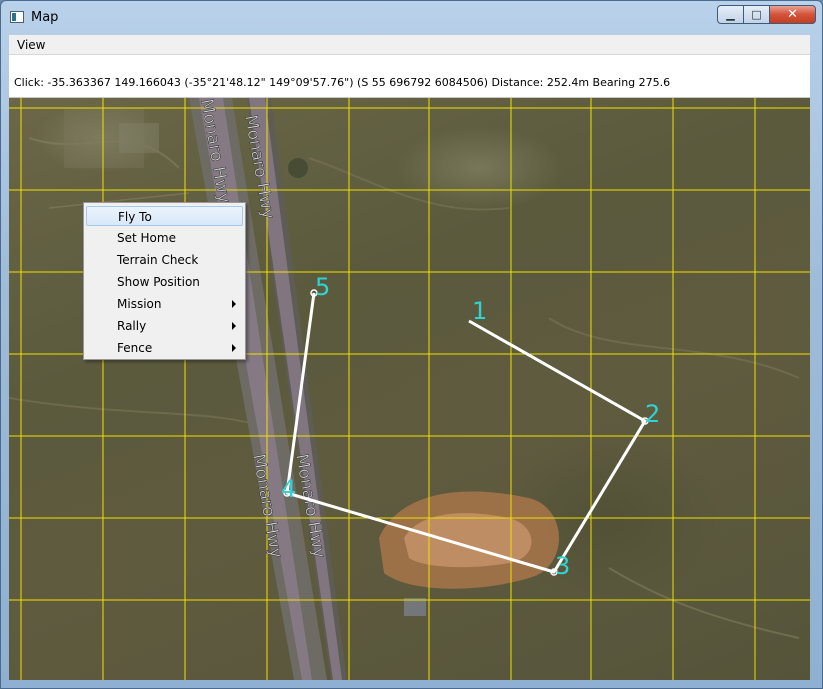 This screenshot has width=823, height=689. What do you see at coordinates (469, 553) in the screenshot?
I see `dirt-pad` at bounding box center [469, 553].